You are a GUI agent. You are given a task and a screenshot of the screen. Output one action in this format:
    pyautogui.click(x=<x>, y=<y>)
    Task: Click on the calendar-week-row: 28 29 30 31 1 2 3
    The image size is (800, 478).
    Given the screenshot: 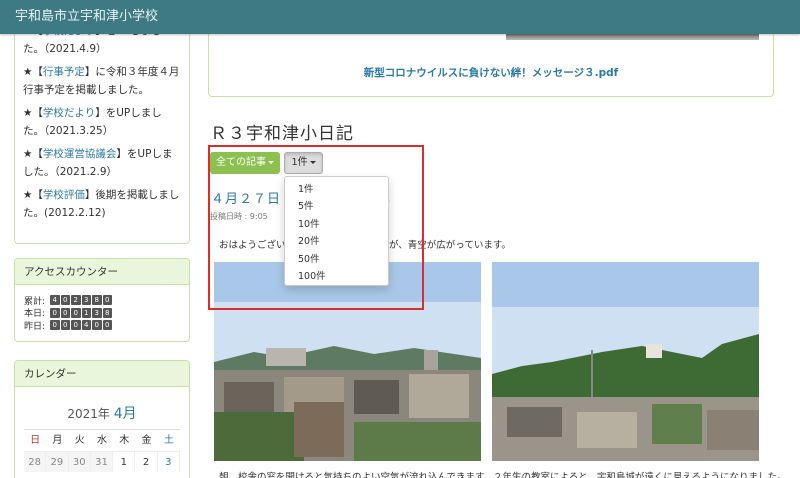 What is the action you would take?
    pyautogui.click(x=102, y=461)
    